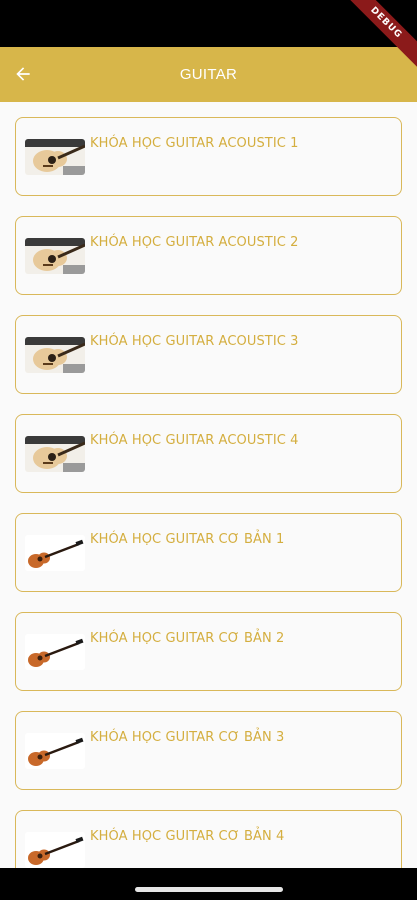  I want to click on course-title: KHÓA HỌC GUITAR CƠ BẢN 2, so click(187, 638).